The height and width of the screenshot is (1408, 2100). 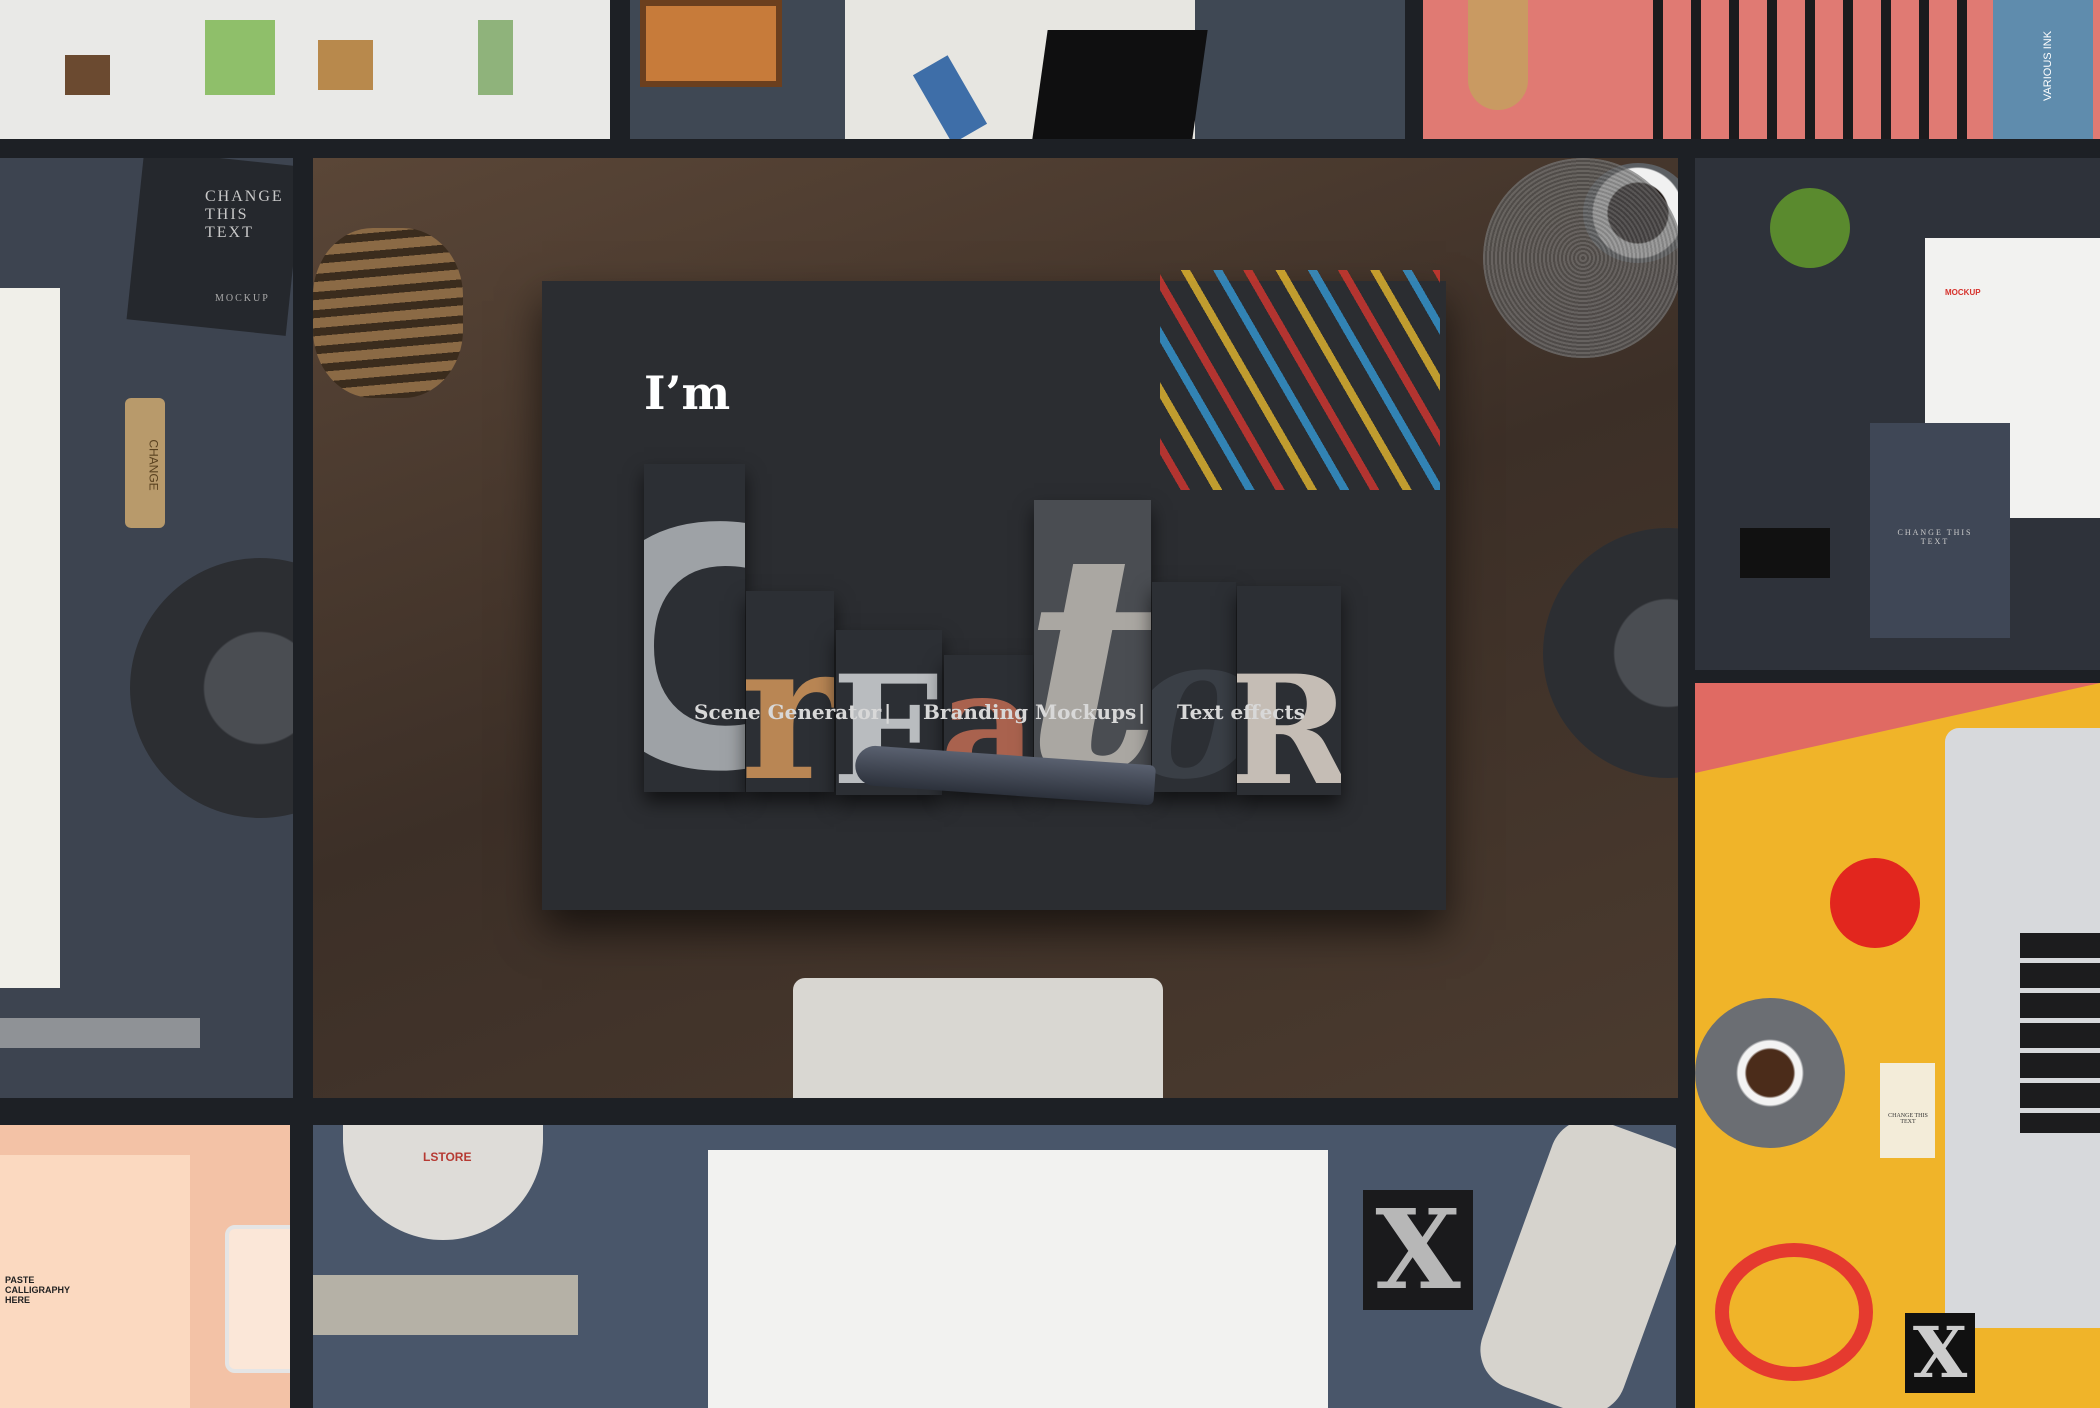 What do you see at coordinates (1030, 712) in the screenshot?
I see `feature-branding-mockups: Branding Mockups` at bounding box center [1030, 712].